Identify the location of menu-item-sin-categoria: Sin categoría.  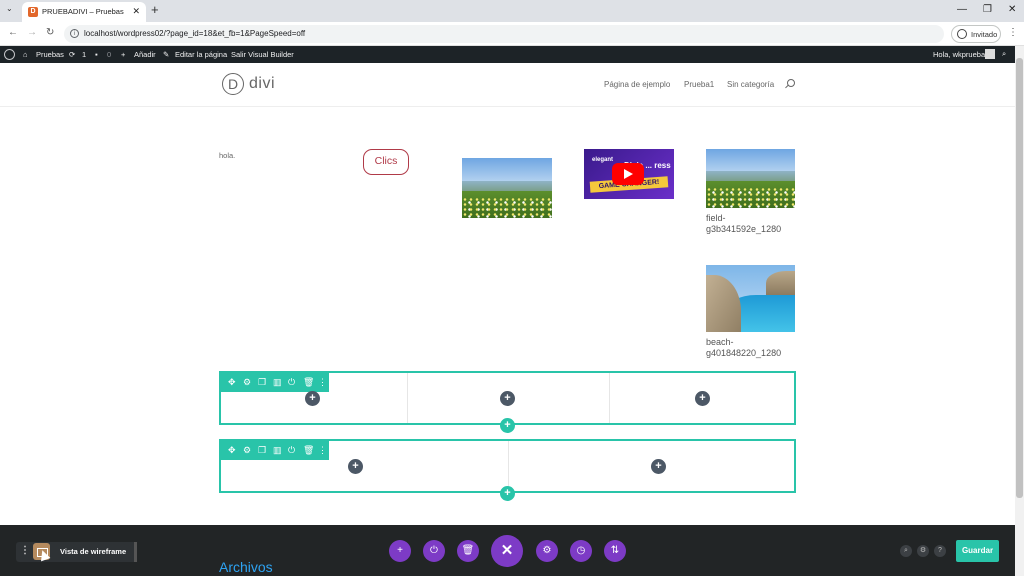
(750, 84).